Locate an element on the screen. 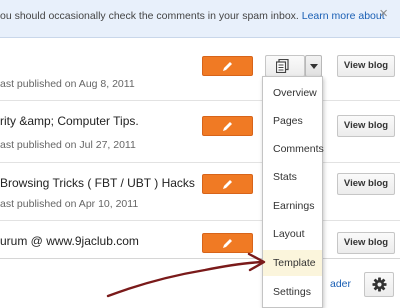 The height and width of the screenshot is (308, 400). list-bottom-divider is located at coordinates (200, 258).